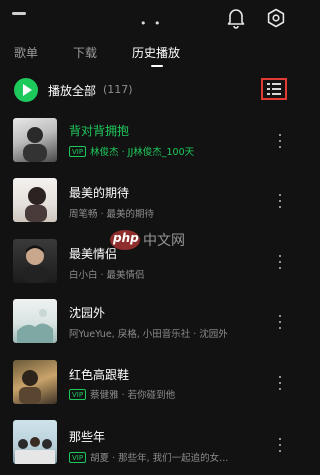 The width and height of the screenshot is (320, 475). I want to click on song-subtitle: 阿YueYue, 戾格, 小田音乐社 · 沈园外, so click(148, 334).